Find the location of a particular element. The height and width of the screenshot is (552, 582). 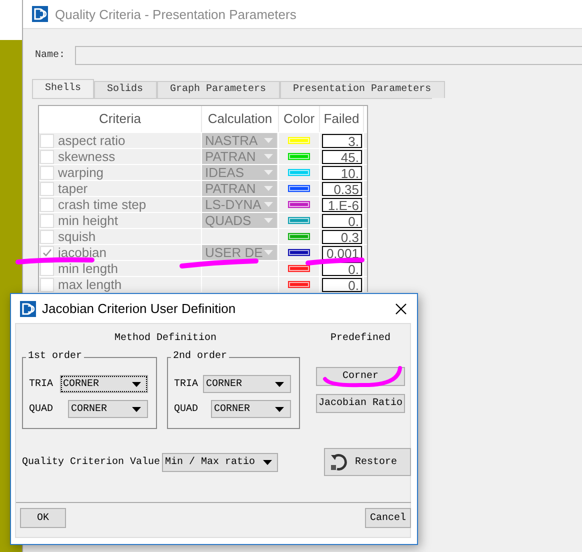

tab: Presentation Parameters is located at coordinates (363, 89).